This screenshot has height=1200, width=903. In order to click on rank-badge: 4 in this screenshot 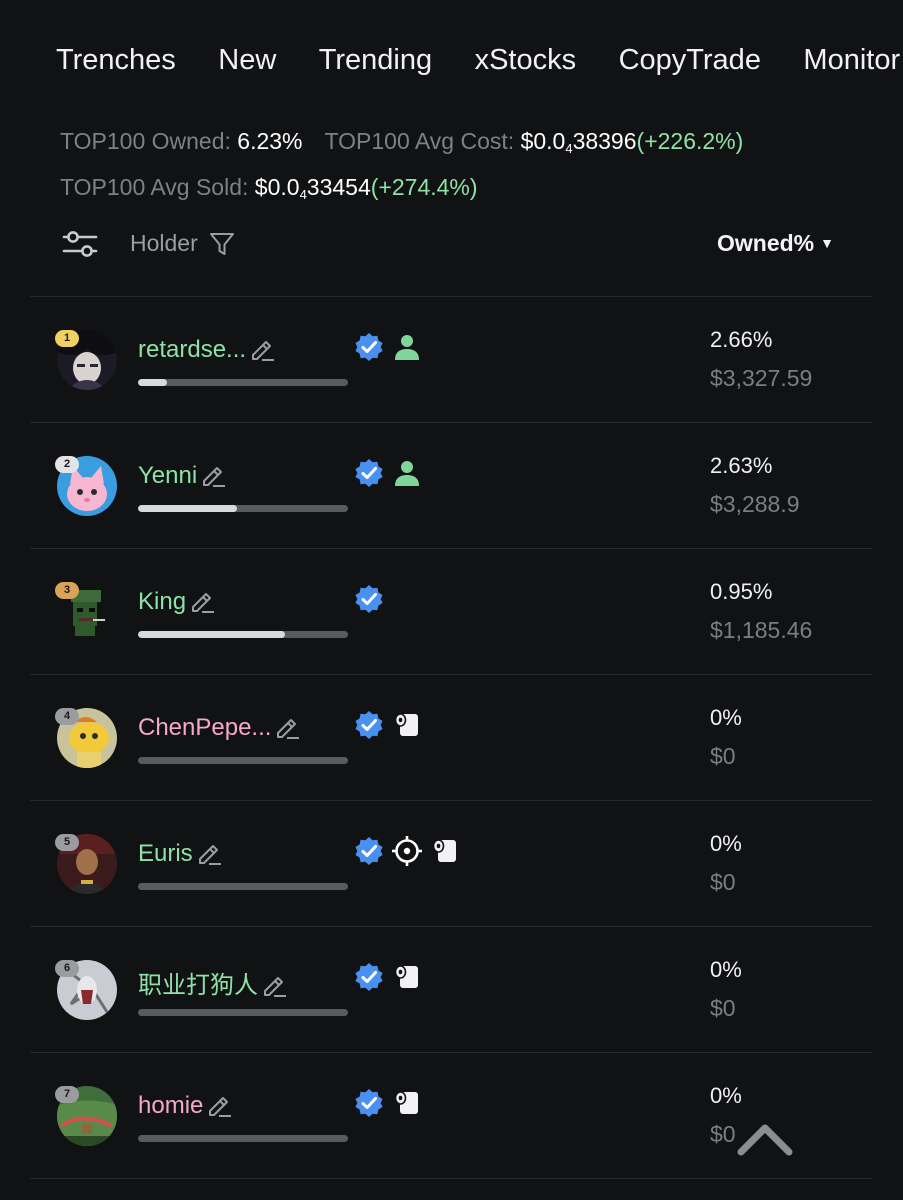, I will do `click(67, 716)`.